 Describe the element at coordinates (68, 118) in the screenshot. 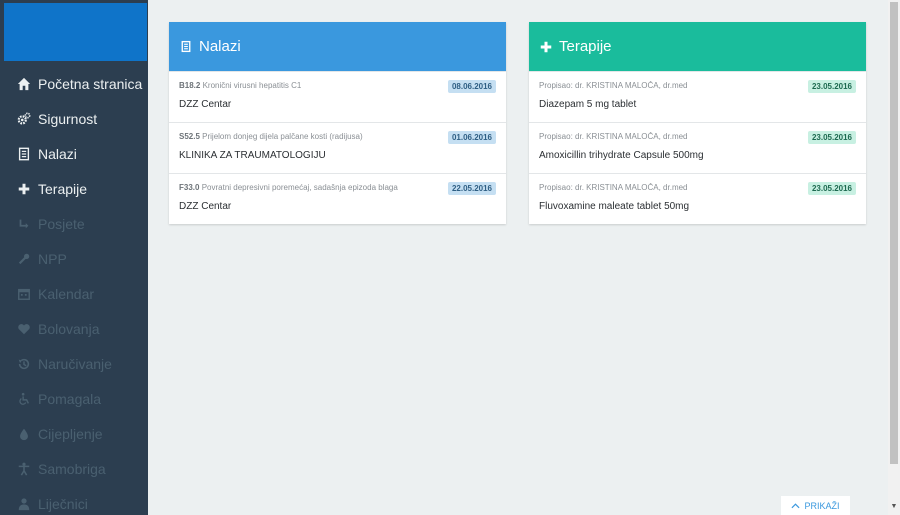

I see `sidebar-item-label: Sigurnost` at that location.